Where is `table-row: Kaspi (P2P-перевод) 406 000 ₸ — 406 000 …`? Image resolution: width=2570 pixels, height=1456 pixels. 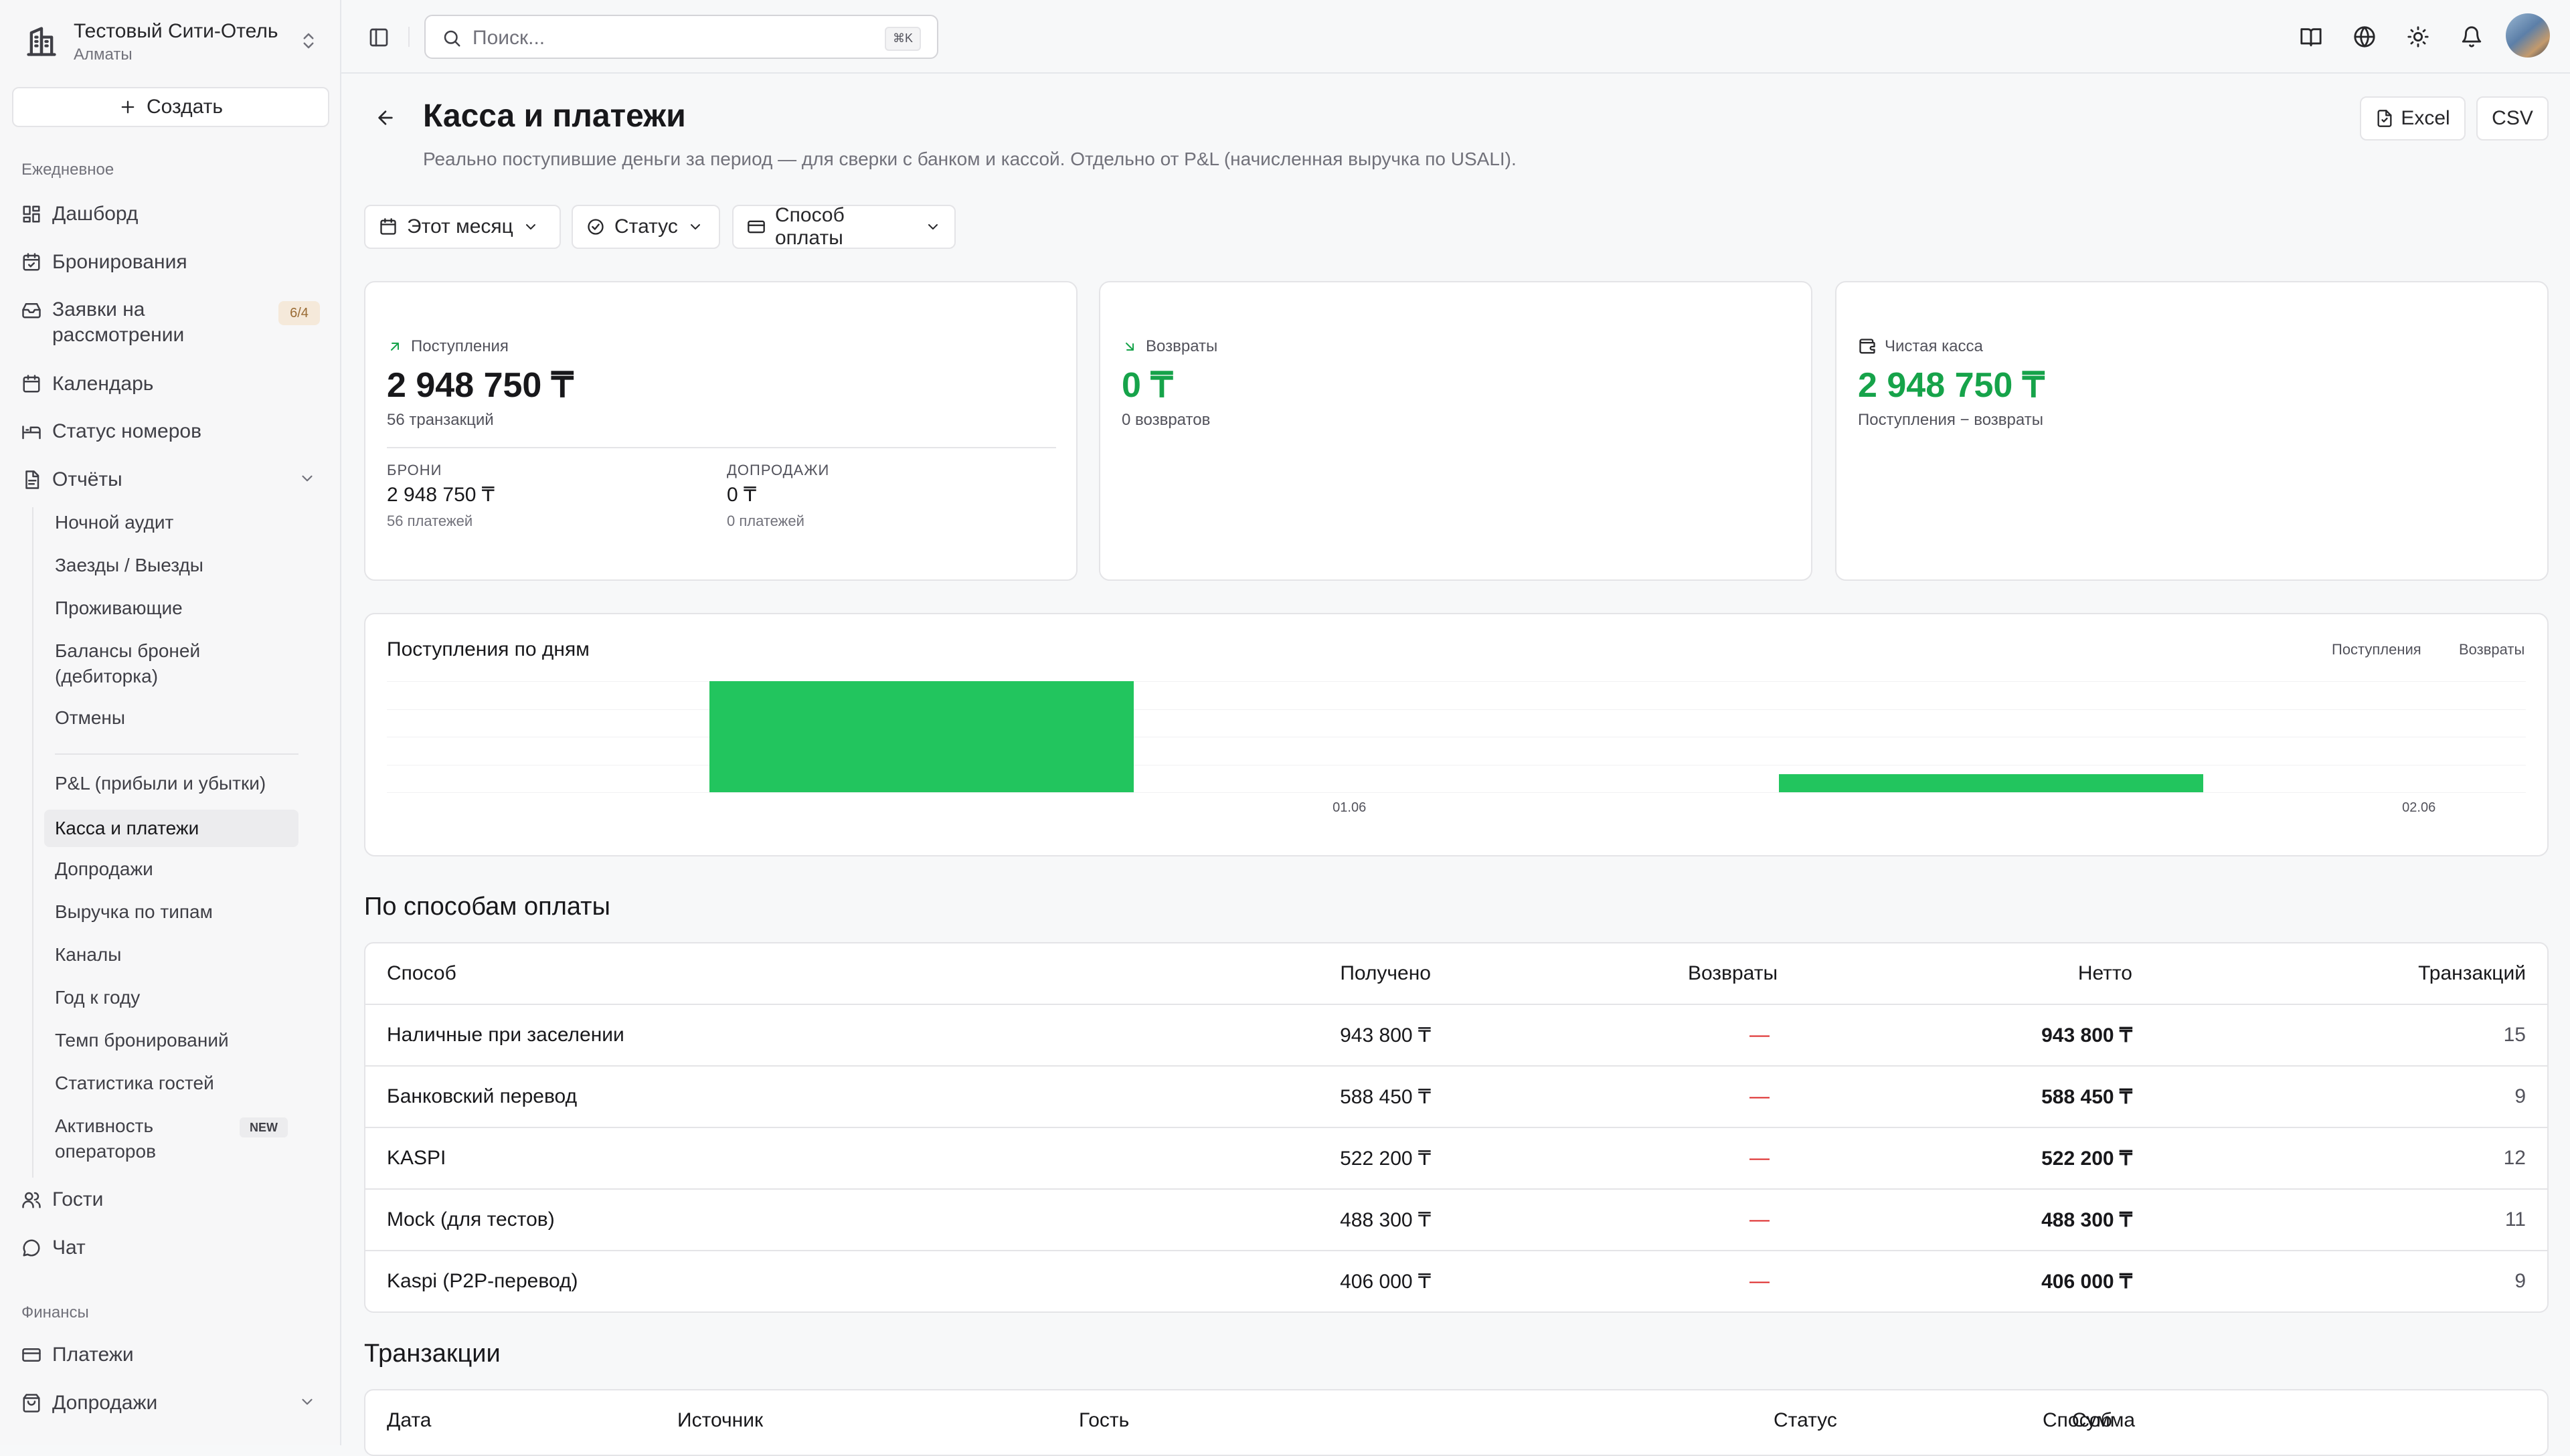 table-row: Kaspi (P2P-перевод) 406 000 ₸ — 406 000 … is located at coordinates (1456, 1280).